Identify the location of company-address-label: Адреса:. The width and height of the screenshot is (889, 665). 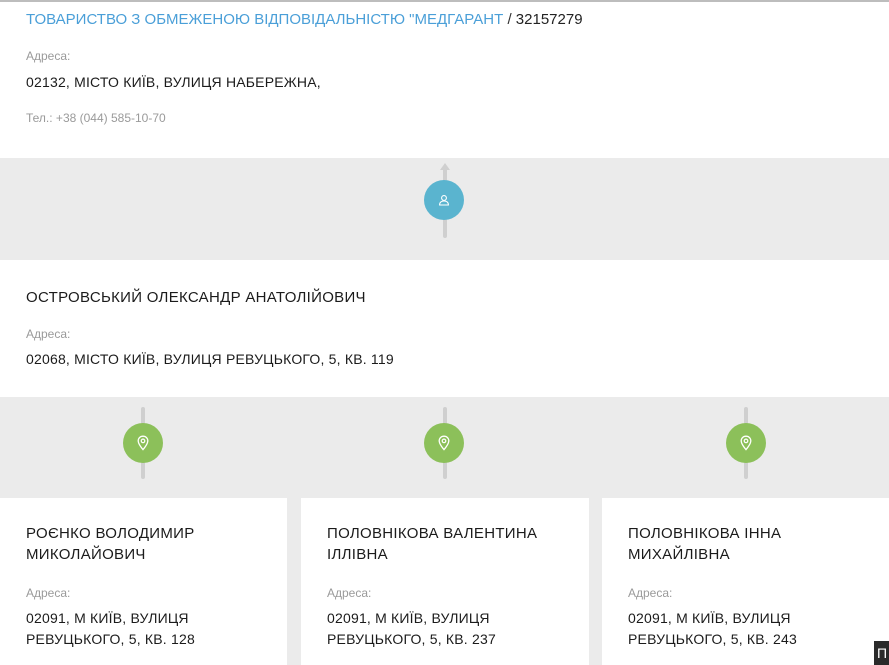
(48, 56).